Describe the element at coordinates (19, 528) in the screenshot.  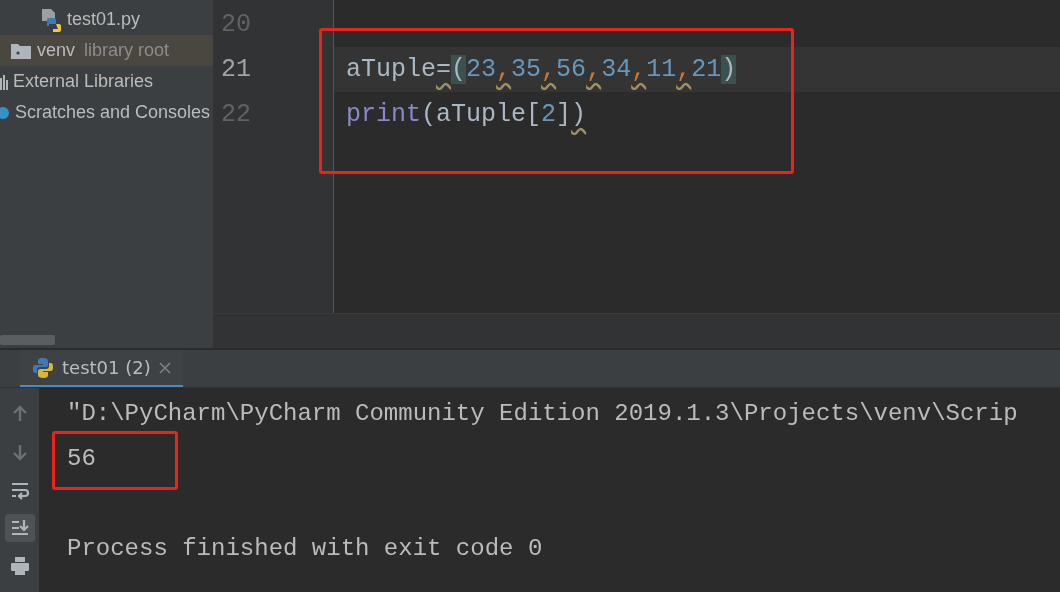
I see `scroll-to-end-icon` at that location.